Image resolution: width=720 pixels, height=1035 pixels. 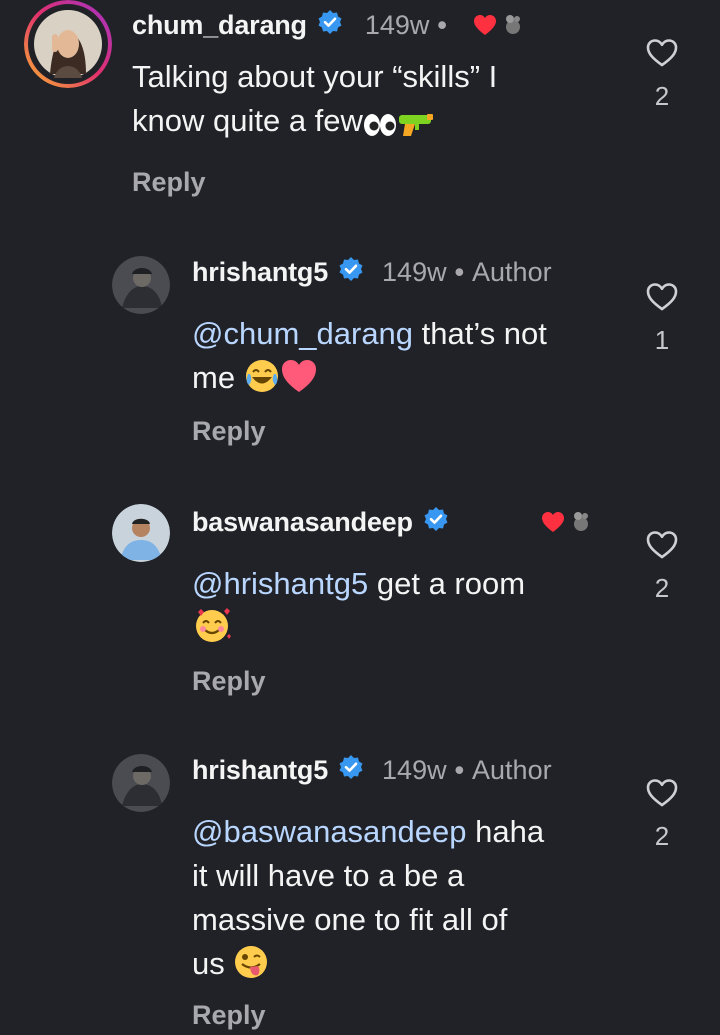 What do you see at coordinates (262, 382) in the screenshot?
I see `tears-of-joy-emoji` at bounding box center [262, 382].